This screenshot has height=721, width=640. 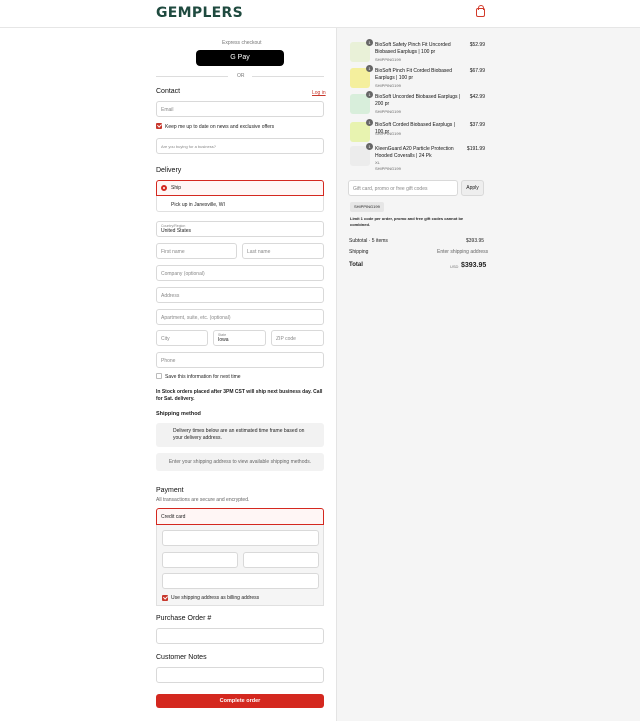 What do you see at coordinates (474, 265) in the screenshot?
I see `total-value: $393.95` at bounding box center [474, 265].